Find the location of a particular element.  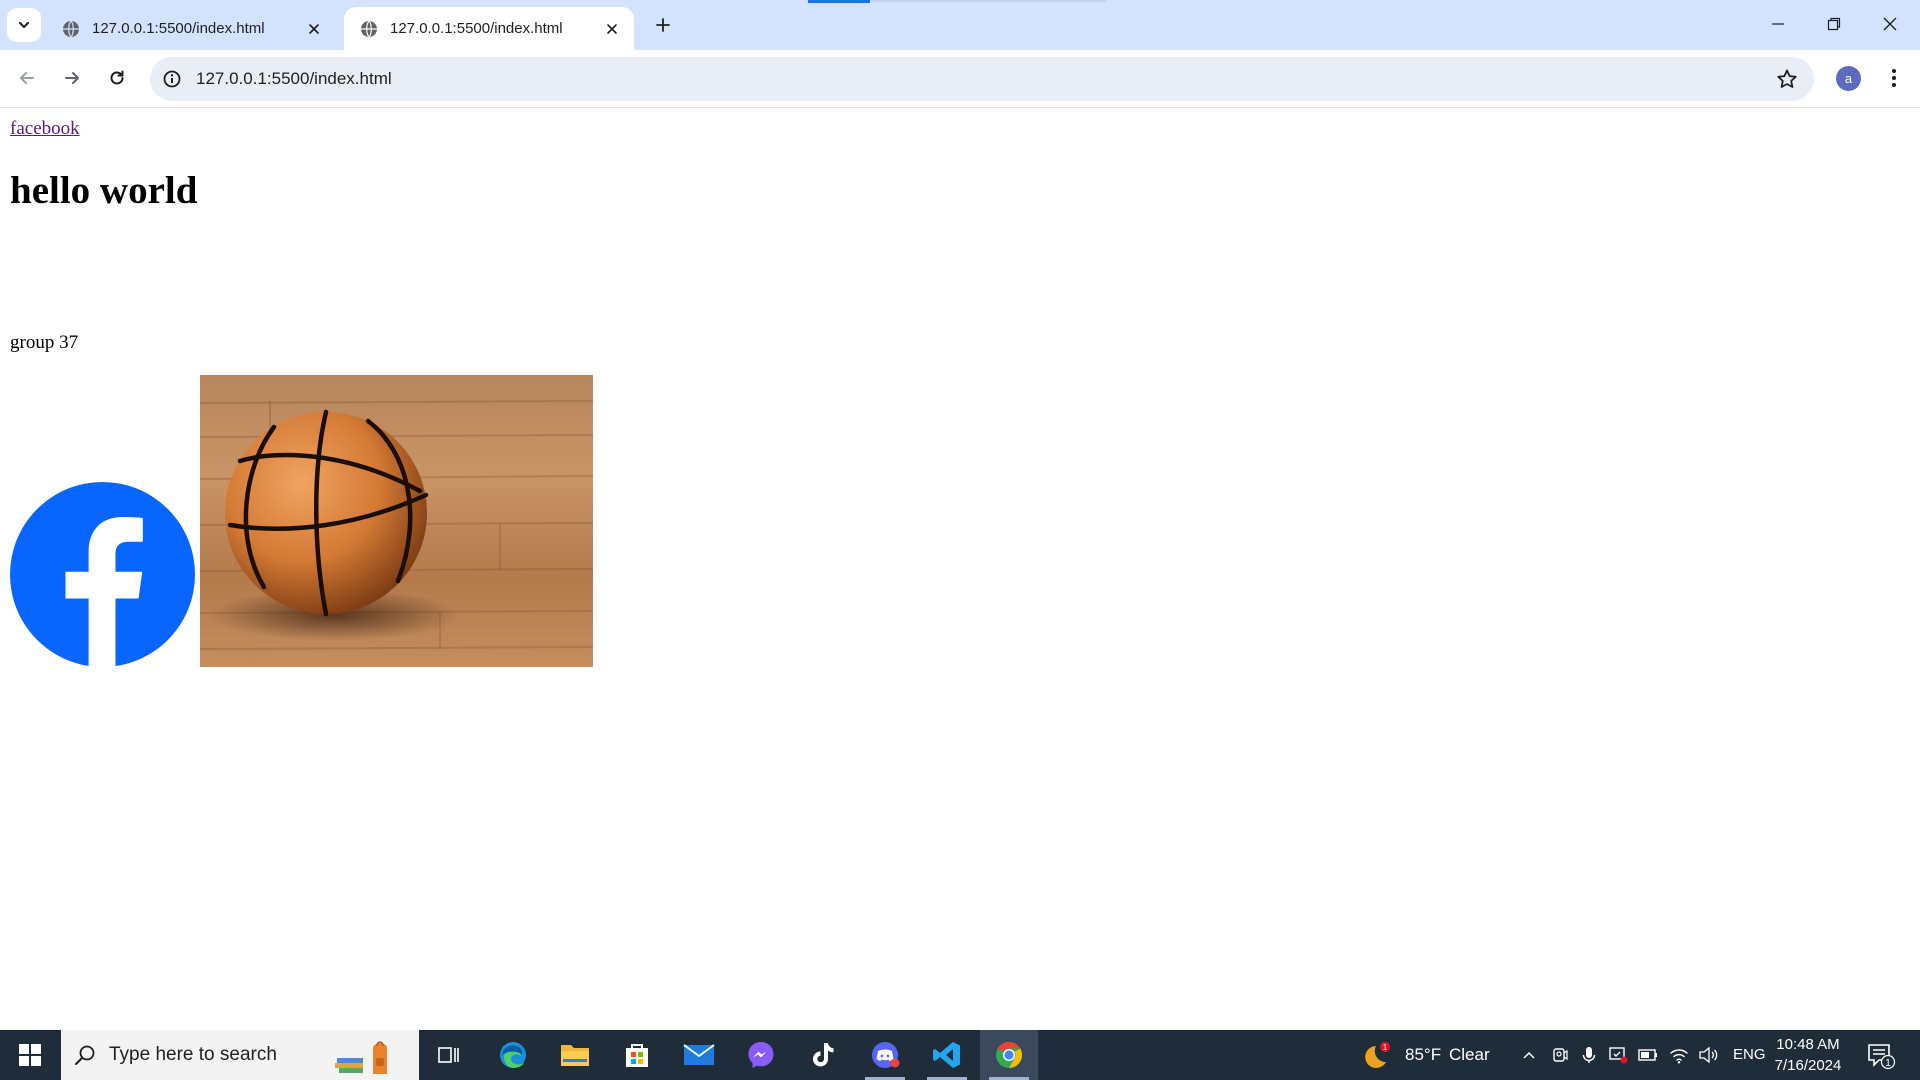

weather-temperature: 85°F is located at coordinates (1423, 1055).